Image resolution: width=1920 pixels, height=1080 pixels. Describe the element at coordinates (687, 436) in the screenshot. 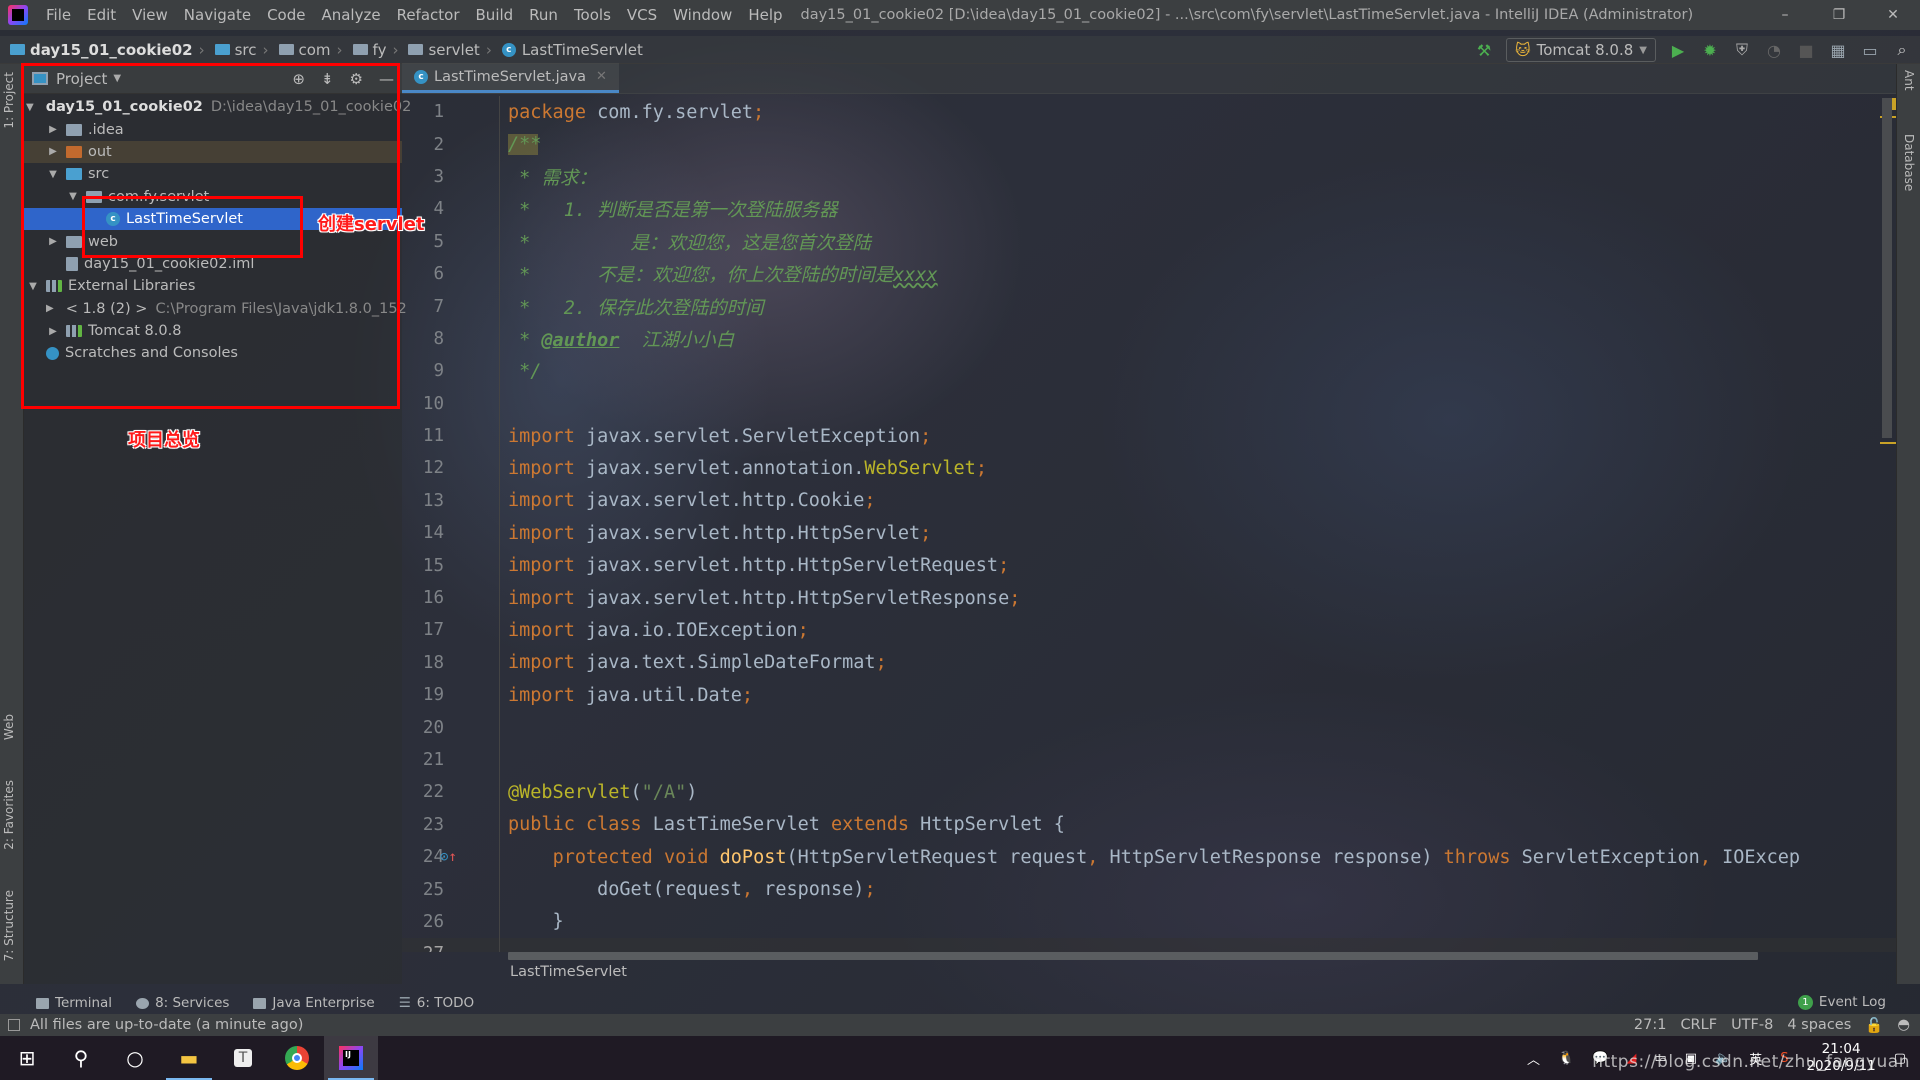

I see `code-text: import javax.servlet.ServletException;` at that location.